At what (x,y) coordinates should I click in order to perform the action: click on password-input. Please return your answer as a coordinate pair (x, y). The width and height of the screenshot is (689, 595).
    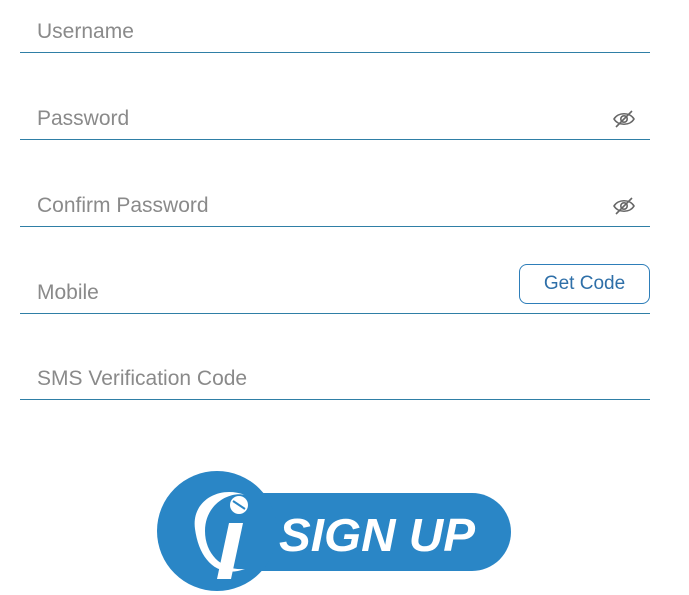
    Looking at the image, I should click on (317, 119).